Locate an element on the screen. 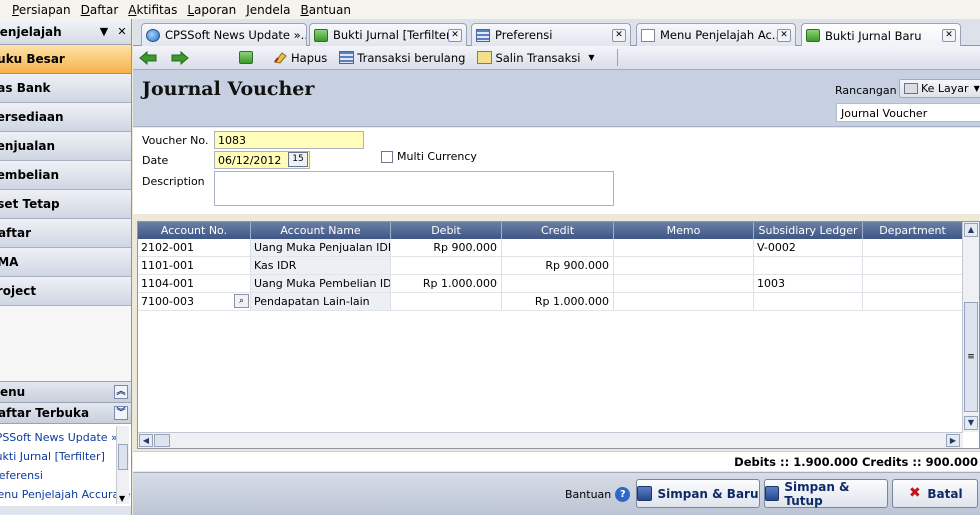 This screenshot has height=515, width=980. menu-jendela: Jendela is located at coordinates (268, 10).